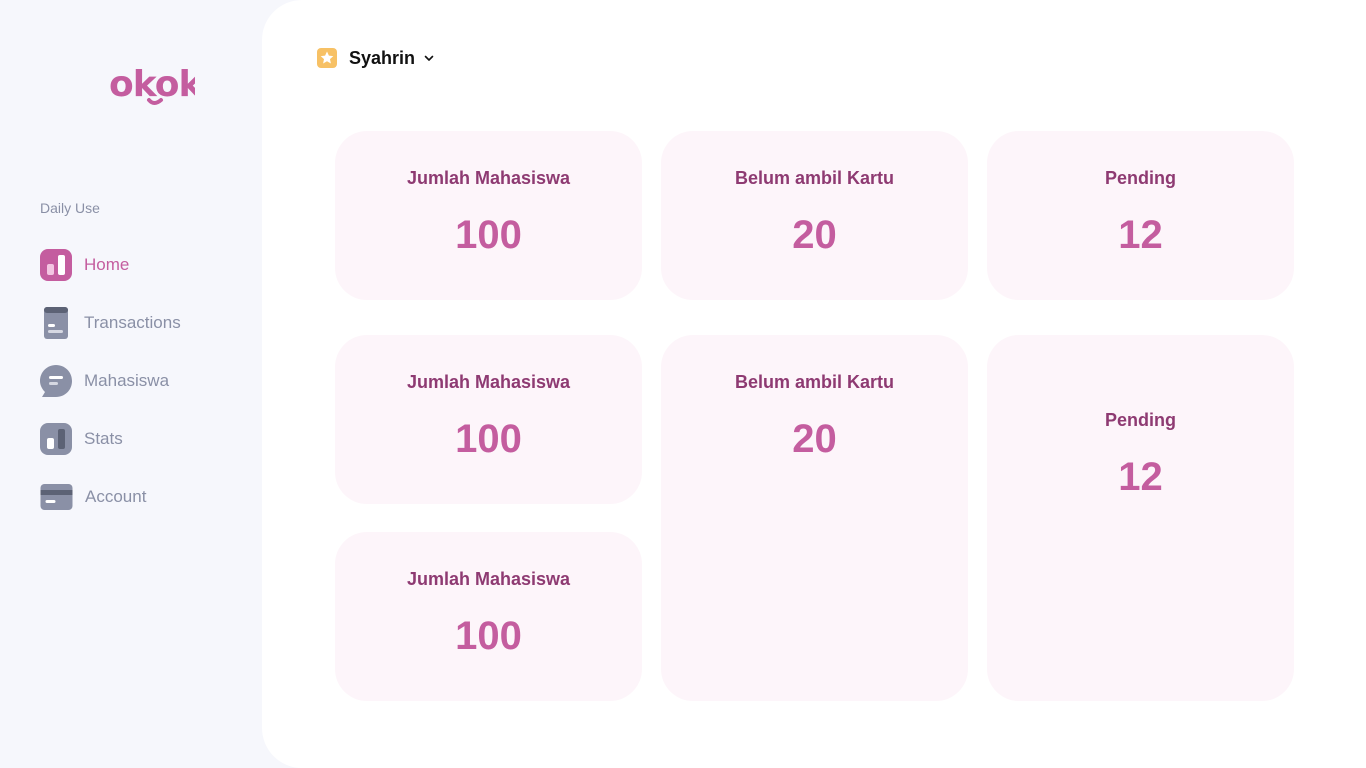 The image size is (1366, 768). I want to click on sidebar-item-transactions: Transactions, so click(110, 323).